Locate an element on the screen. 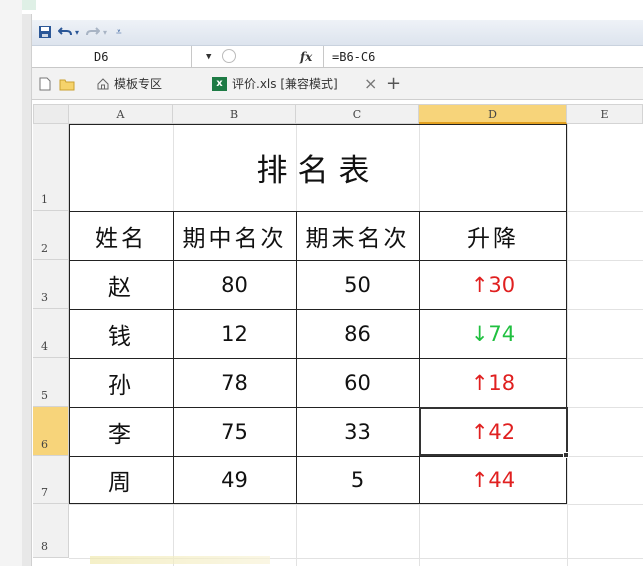 The width and height of the screenshot is (643, 566). row-header-4: 4 is located at coordinates (51, 333).